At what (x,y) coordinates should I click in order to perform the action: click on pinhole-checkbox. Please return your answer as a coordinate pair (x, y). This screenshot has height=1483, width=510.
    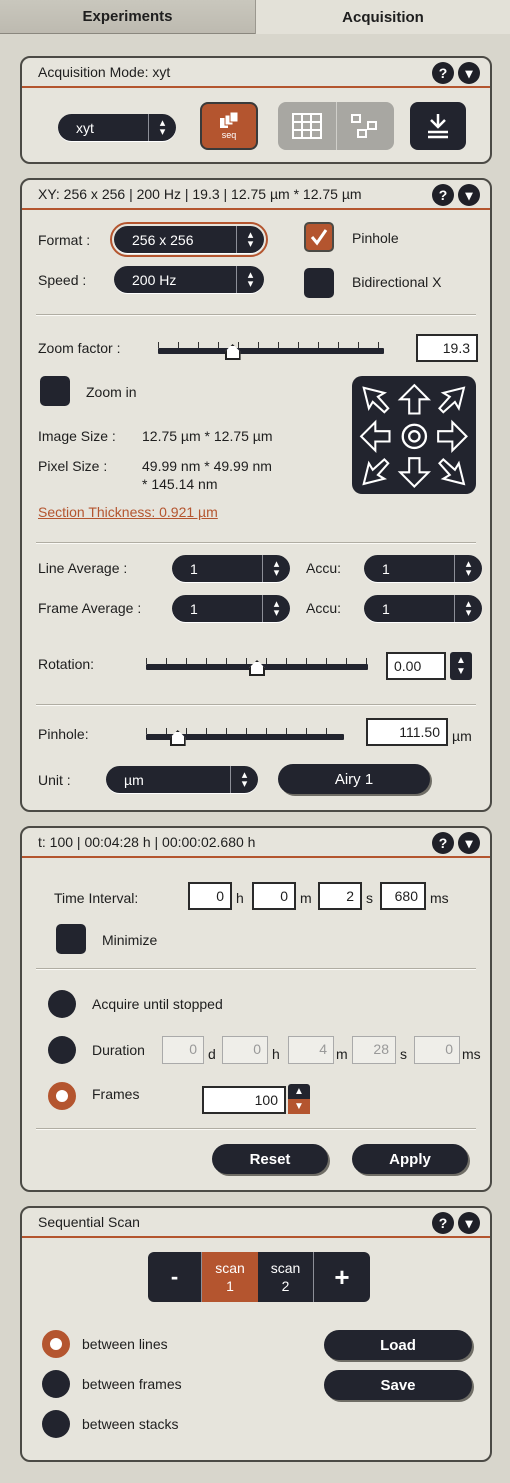
    Looking at the image, I should click on (319, 237).